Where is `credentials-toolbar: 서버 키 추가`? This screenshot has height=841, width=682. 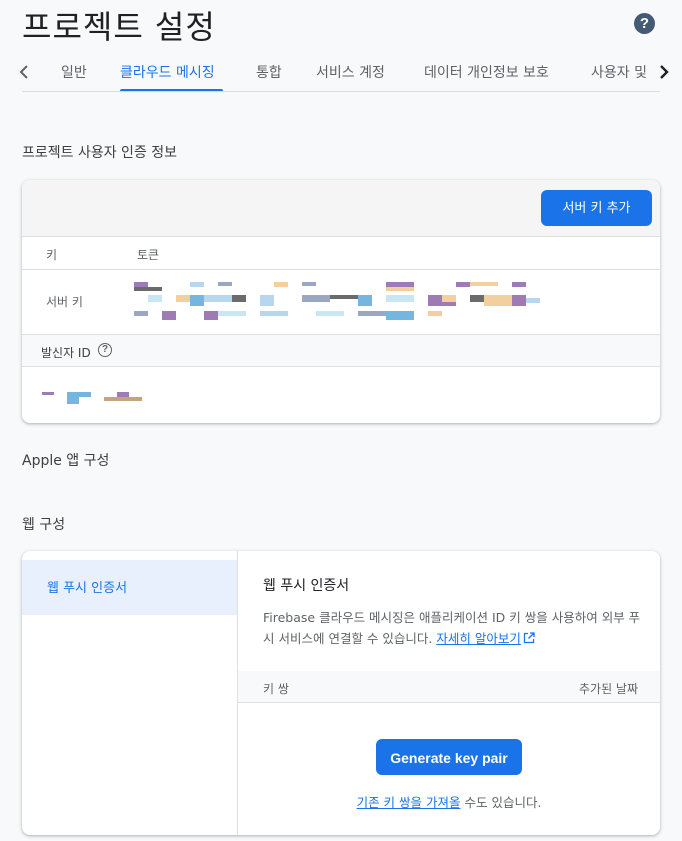
credentials-toolbar: 서버 키 추가 is located at coordinates (341, 208).